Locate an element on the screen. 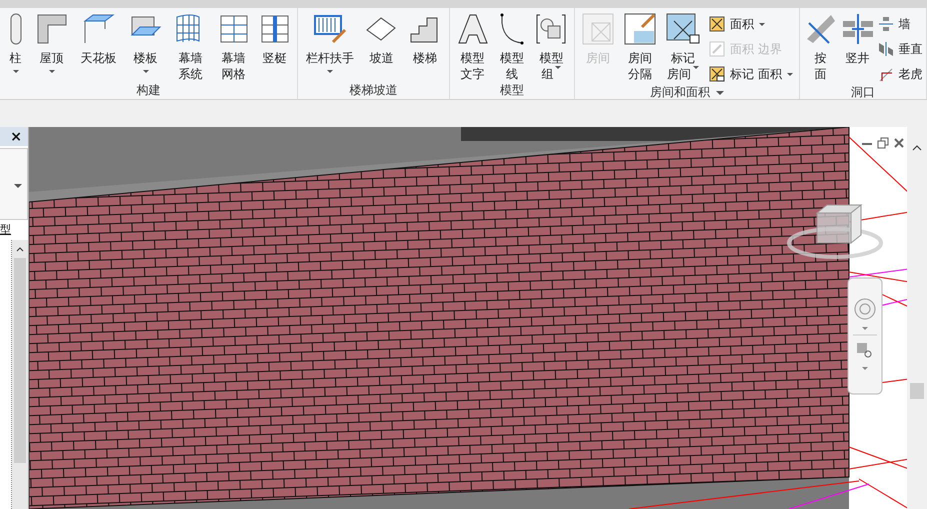 This screenshot has width=927, height=509. type-label: 型 is located at coordinates (14, 231).